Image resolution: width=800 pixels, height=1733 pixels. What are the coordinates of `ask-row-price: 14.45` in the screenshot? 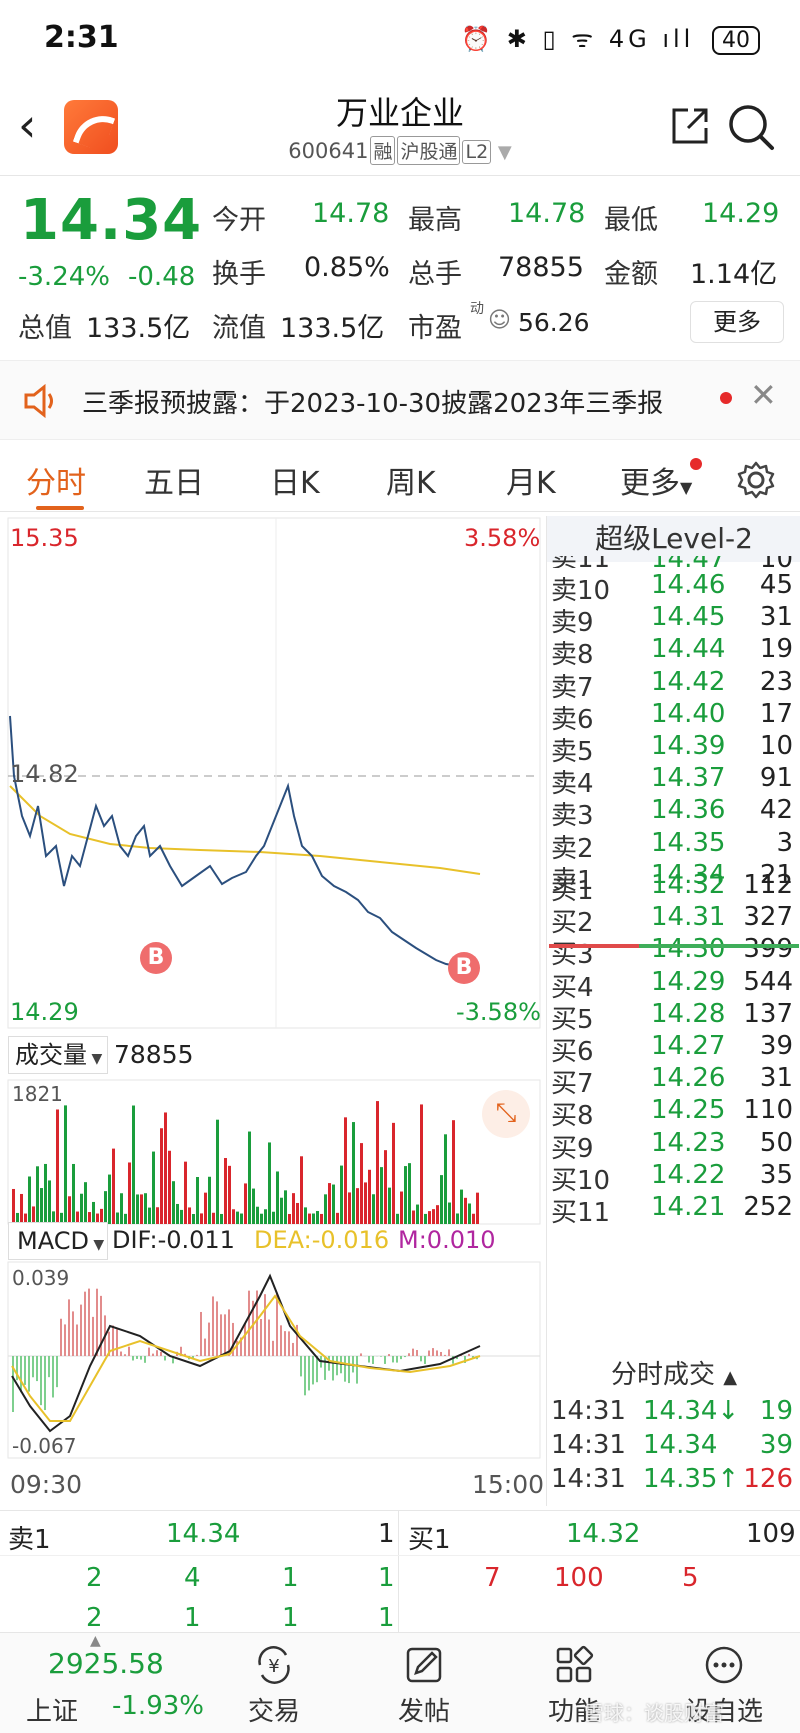 It's located at (688, 617).